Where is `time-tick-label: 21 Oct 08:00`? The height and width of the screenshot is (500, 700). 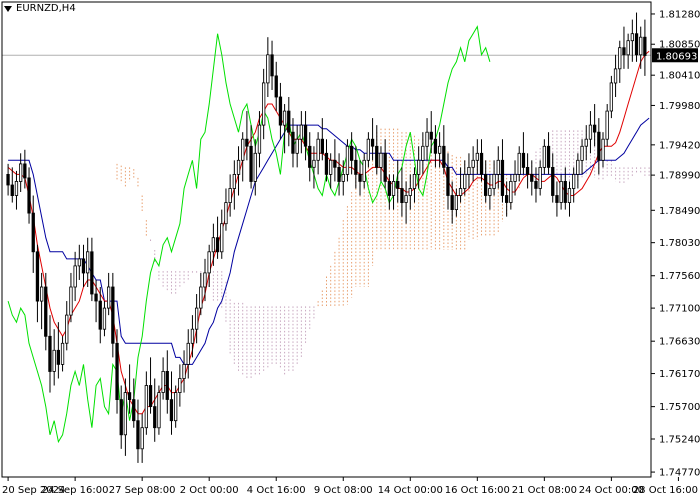 time-tick-label: 21 Oct 08:00 is located at coordinates (544, 490).